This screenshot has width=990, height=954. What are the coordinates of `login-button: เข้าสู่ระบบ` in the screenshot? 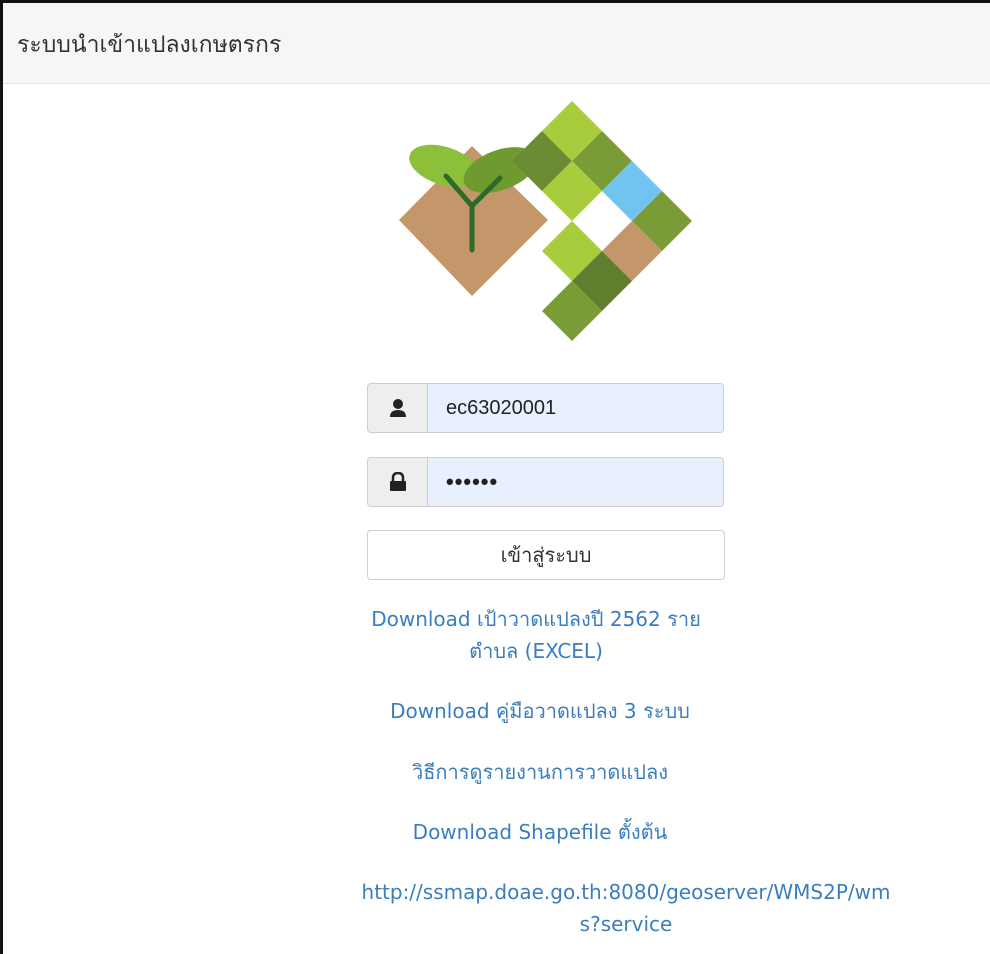 It's located at (546, 555).